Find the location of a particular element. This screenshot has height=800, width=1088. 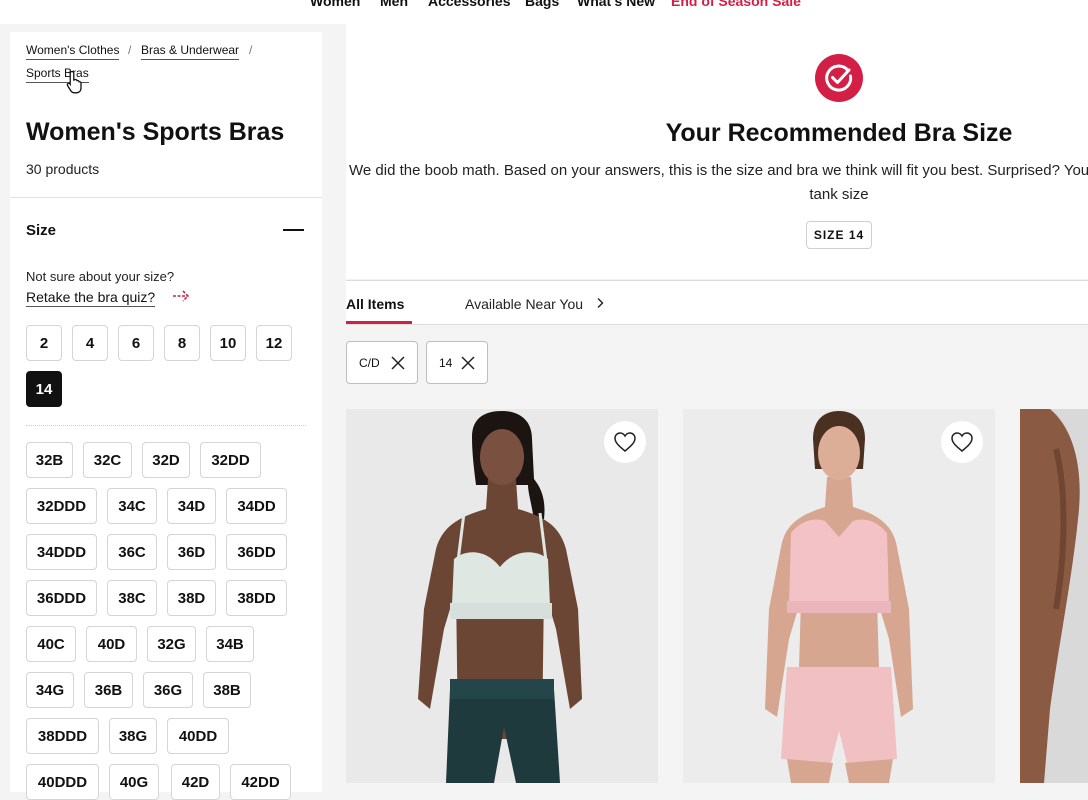

cup-size-34d: 34D is located at coordinates (191, 506).